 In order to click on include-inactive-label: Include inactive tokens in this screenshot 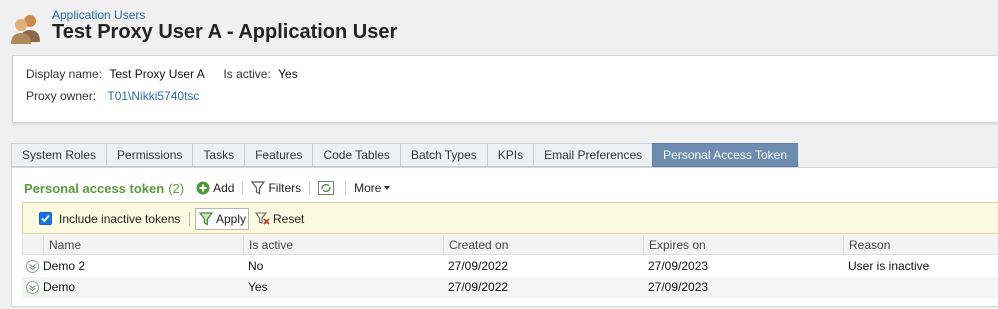, I will do `click(119, 219)`.